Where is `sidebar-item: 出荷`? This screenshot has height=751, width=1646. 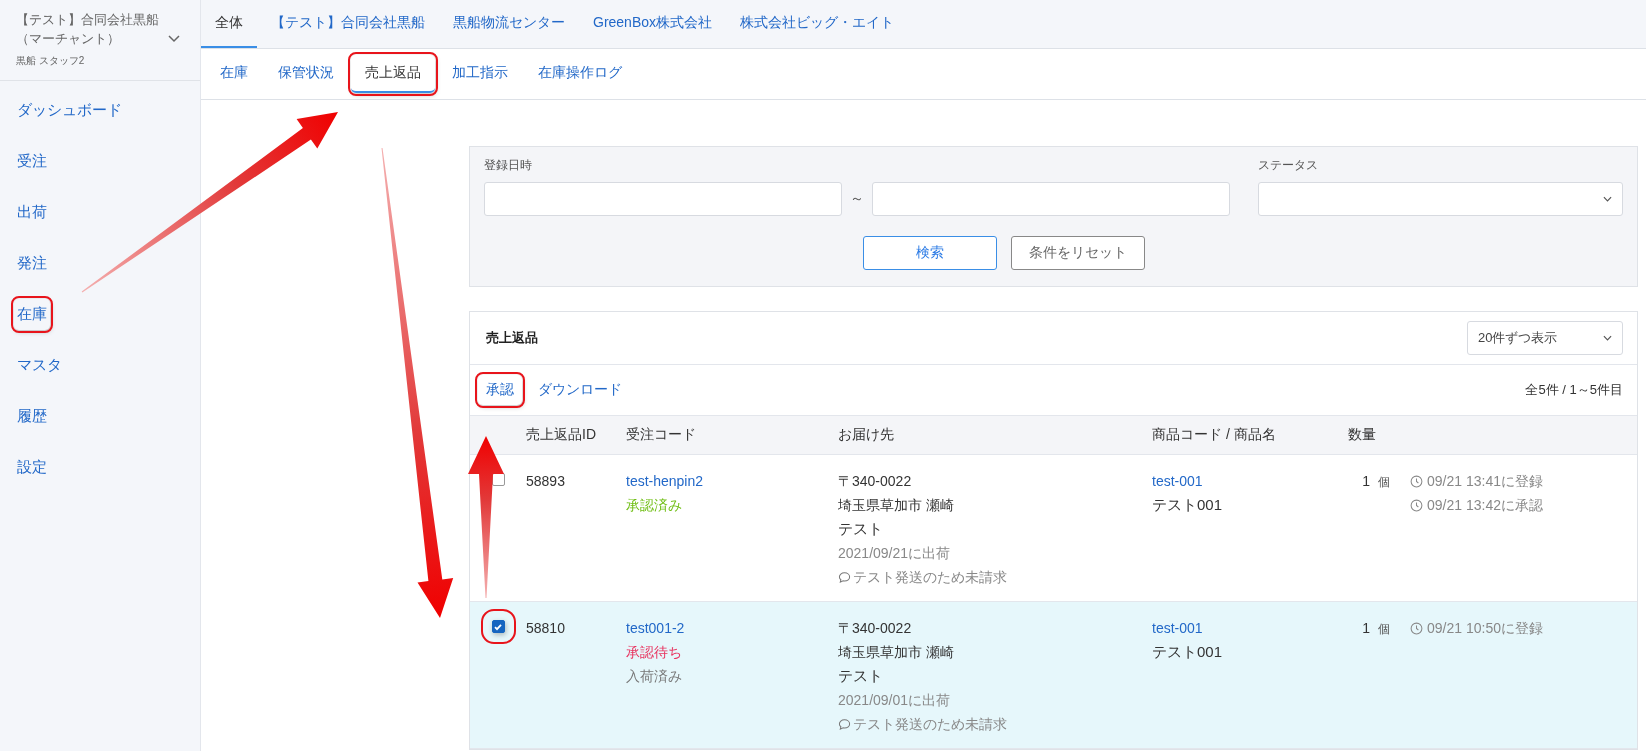
sidebar-item: 出荷 is located at coordinates (32, 212).